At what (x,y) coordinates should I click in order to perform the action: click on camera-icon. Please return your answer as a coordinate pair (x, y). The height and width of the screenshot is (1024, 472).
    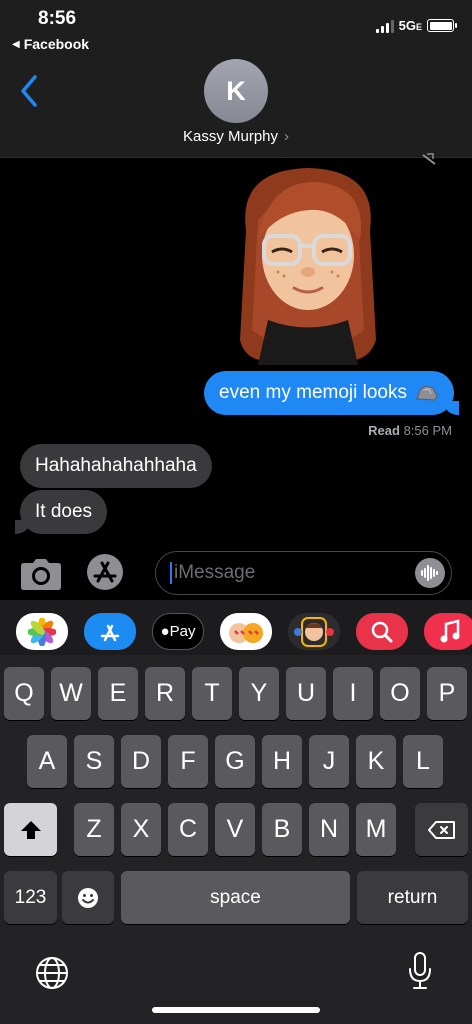
    Looking at the image, I should click on (41, 574).